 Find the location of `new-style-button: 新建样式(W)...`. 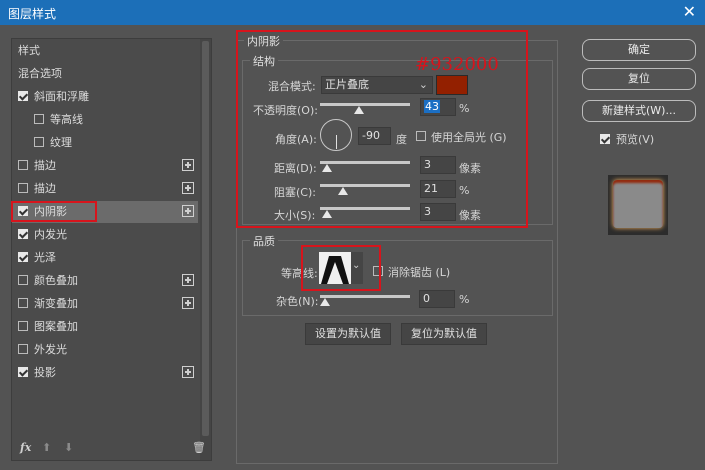

new-style-button: 新建样式(W)... is located at coordinates (639, 111).